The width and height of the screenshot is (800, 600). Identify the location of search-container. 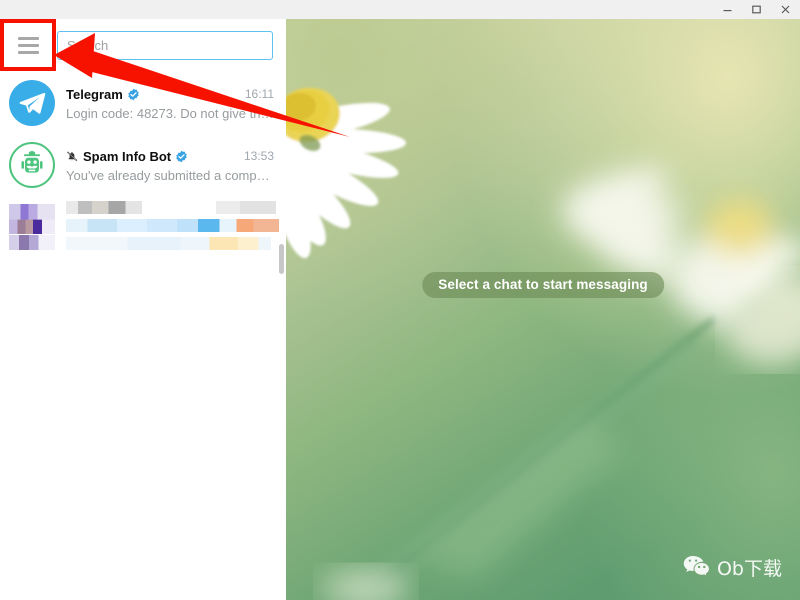
(171, 45).